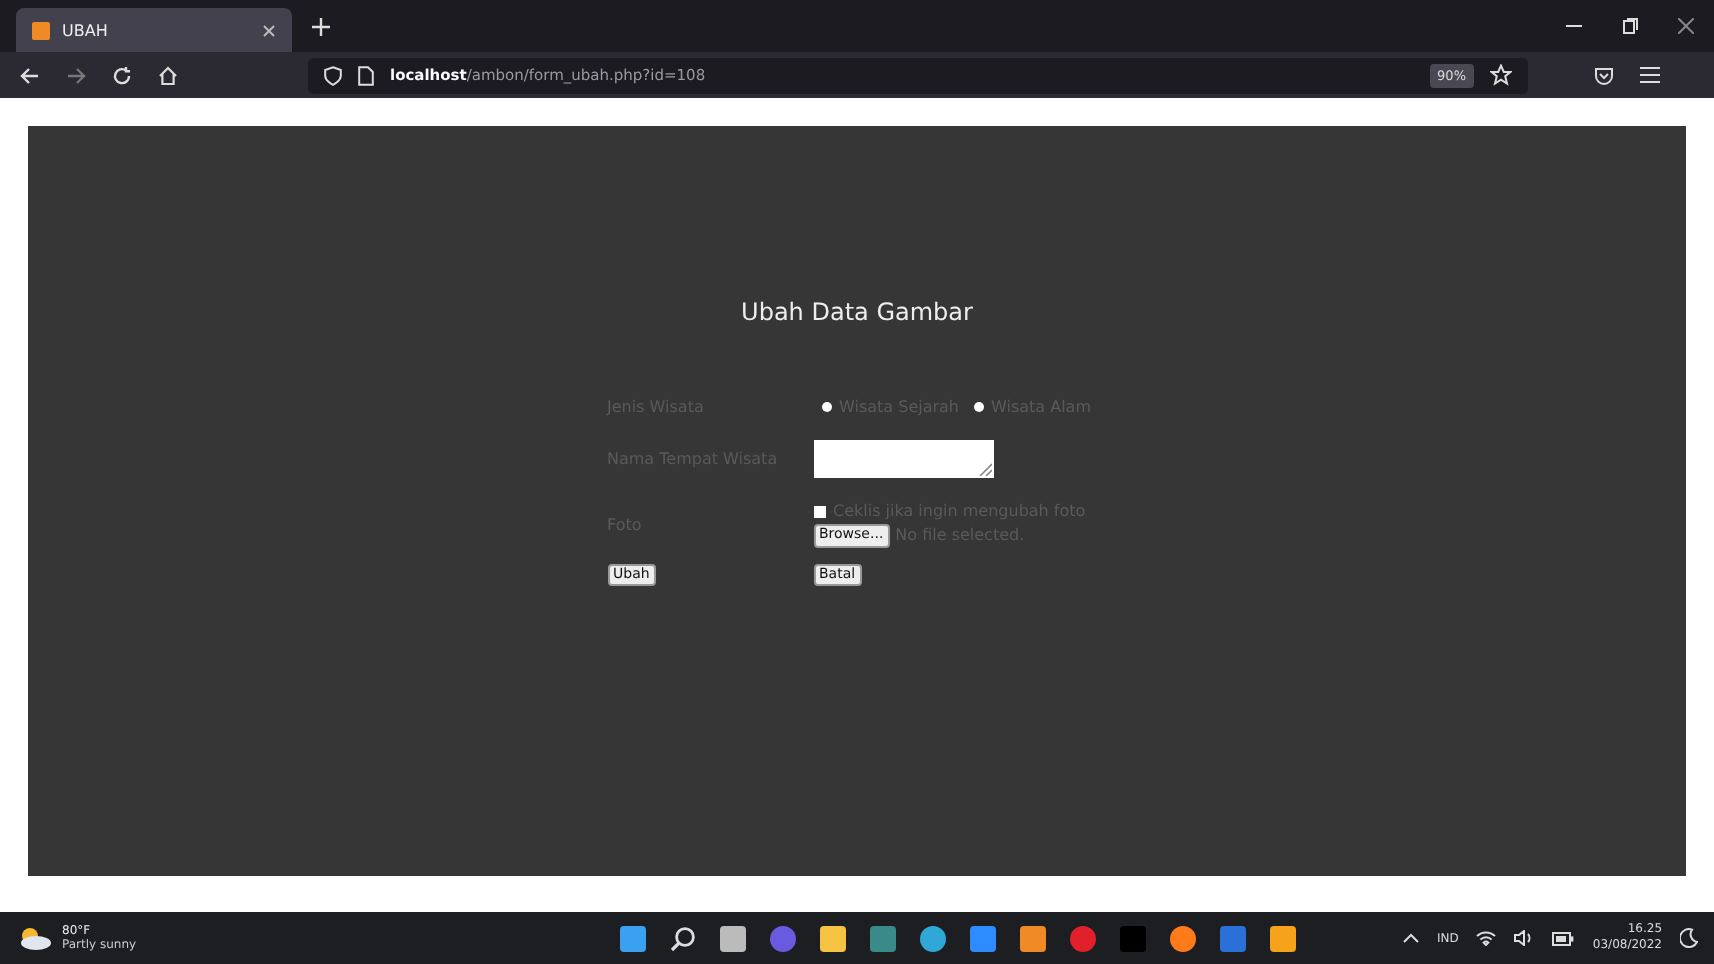 This screenshot has height=964, width=1714. I want to click on battery-icon, so click(1563, 938).